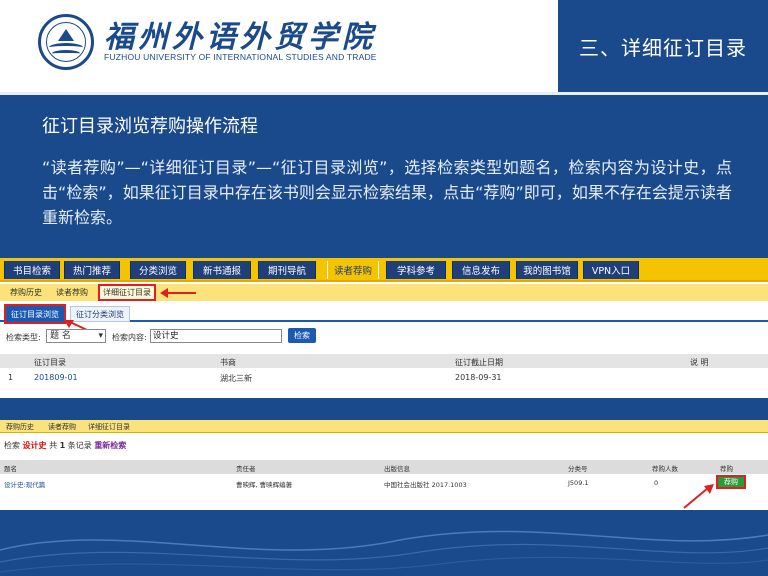 This screenshot has width=768, height=576. I want to click on result-count: 1, so click(62, 445).